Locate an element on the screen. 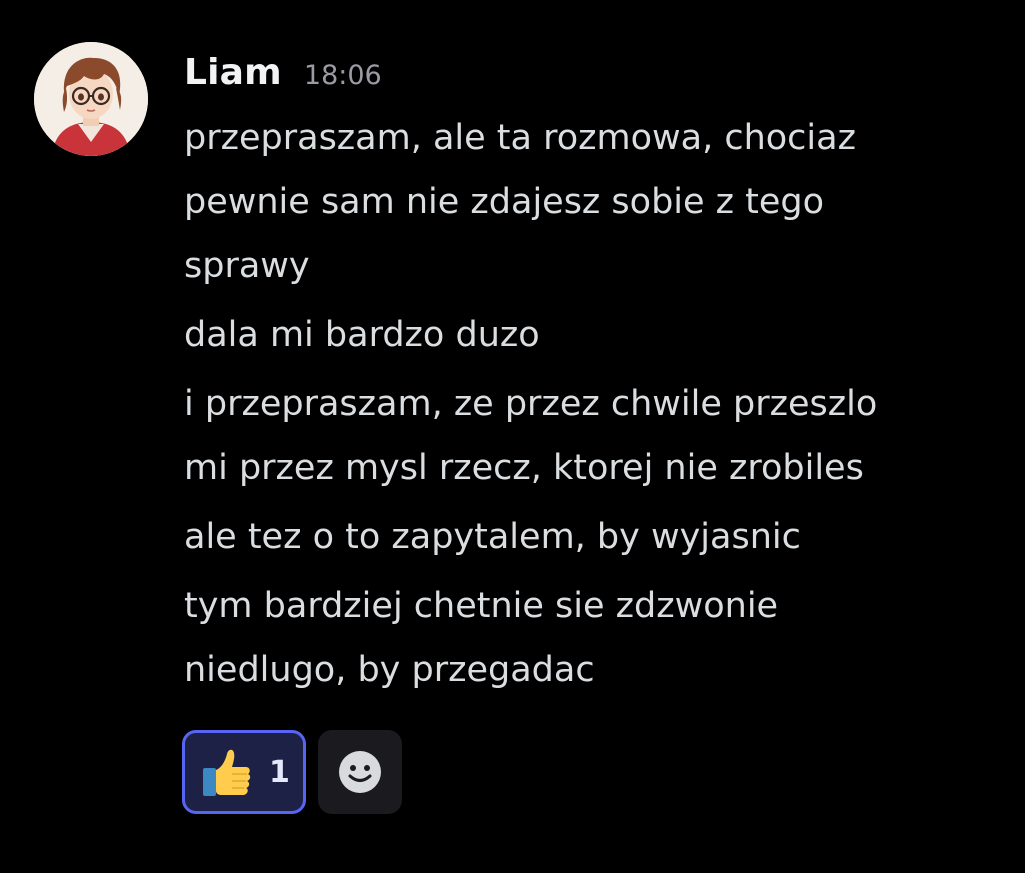 The width and height of the screenshot is (1025, 873). avatar is located at coordinates (91, 99).